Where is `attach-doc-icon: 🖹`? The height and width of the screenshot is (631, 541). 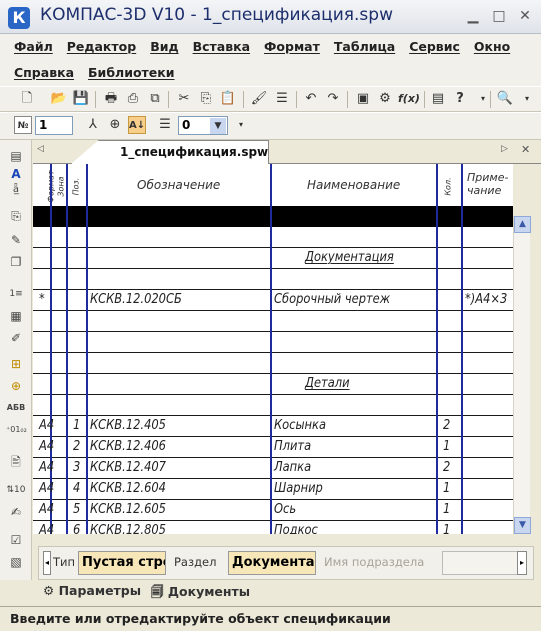
attach-doc-icon: 🖹 is located at coordinates (16, 462).